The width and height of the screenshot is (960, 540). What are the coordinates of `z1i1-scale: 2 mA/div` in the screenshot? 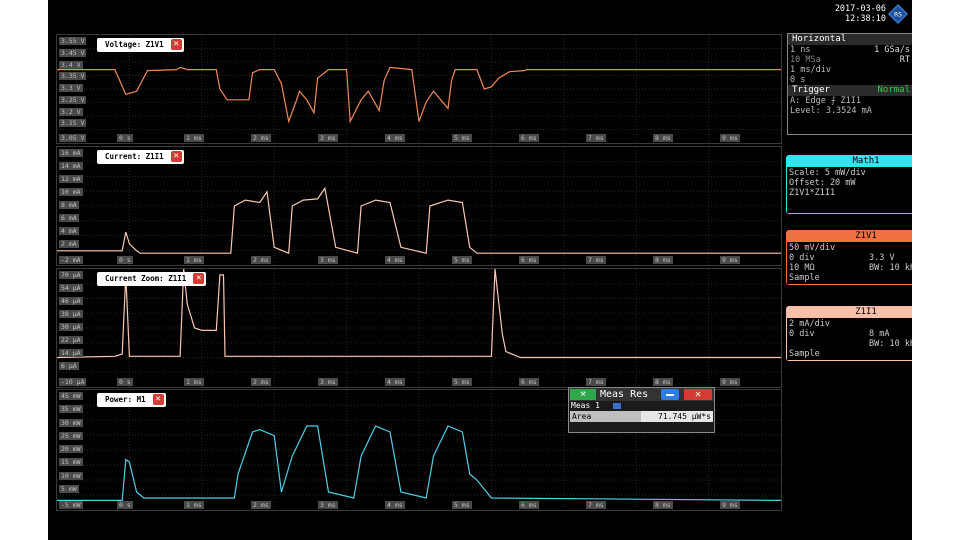 It's located at (809, 324).